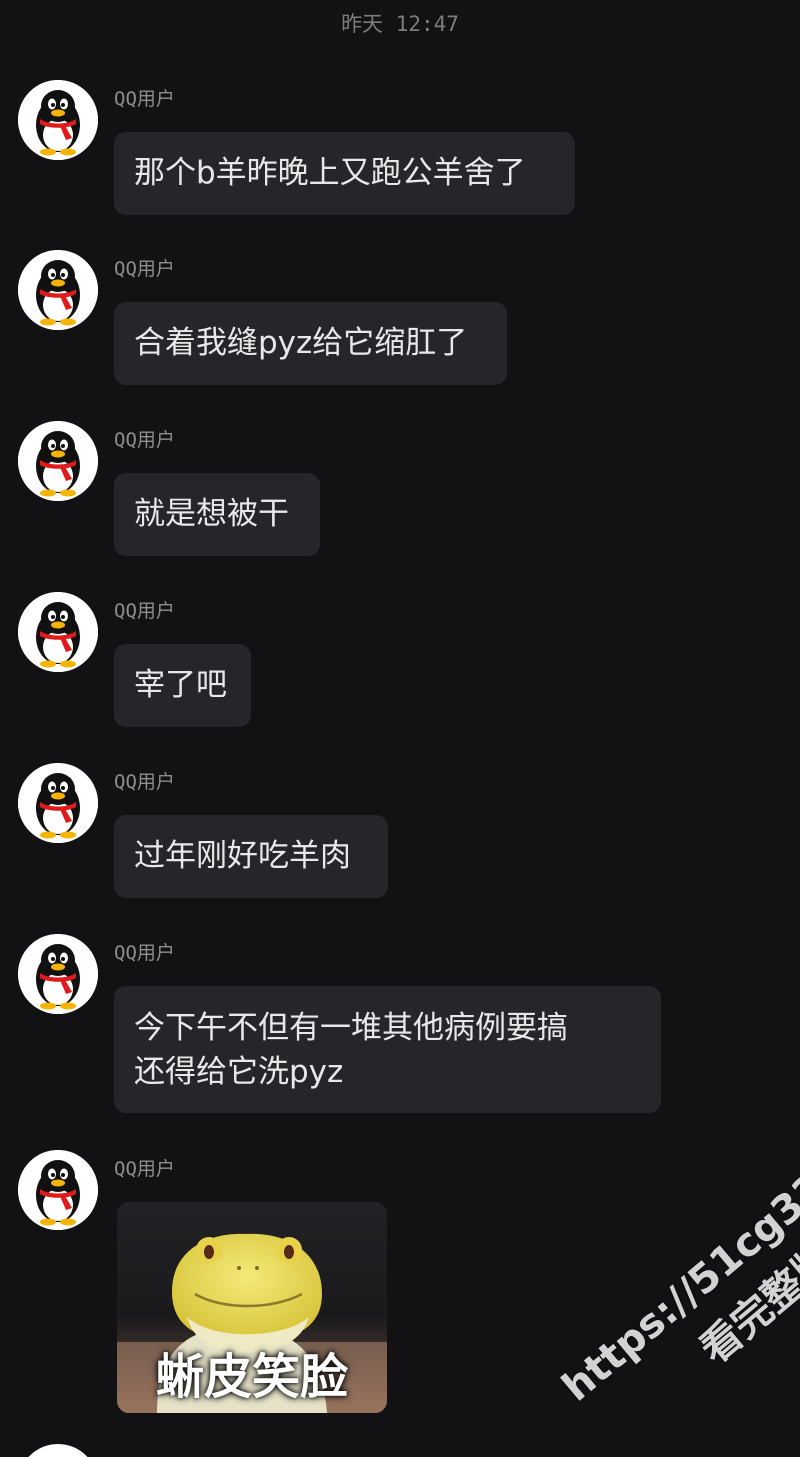 The height and width of the screenshot is (1457, 800). I want to click on message-bubble: 就是想被干, so click(217, 514).